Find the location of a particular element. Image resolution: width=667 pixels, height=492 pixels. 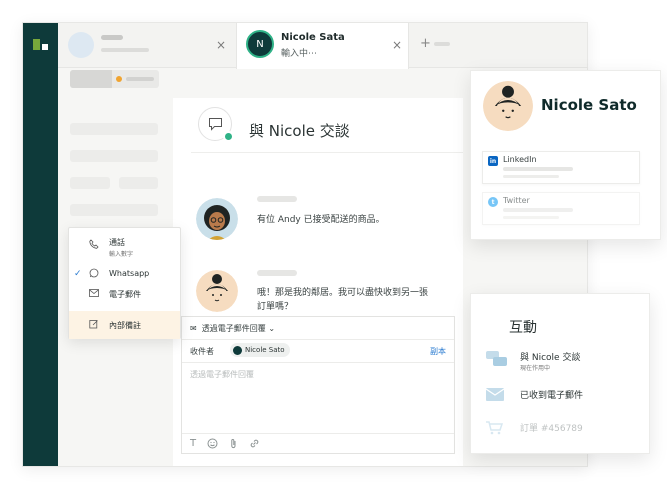

link-icon is located at coordinates (254, 443).